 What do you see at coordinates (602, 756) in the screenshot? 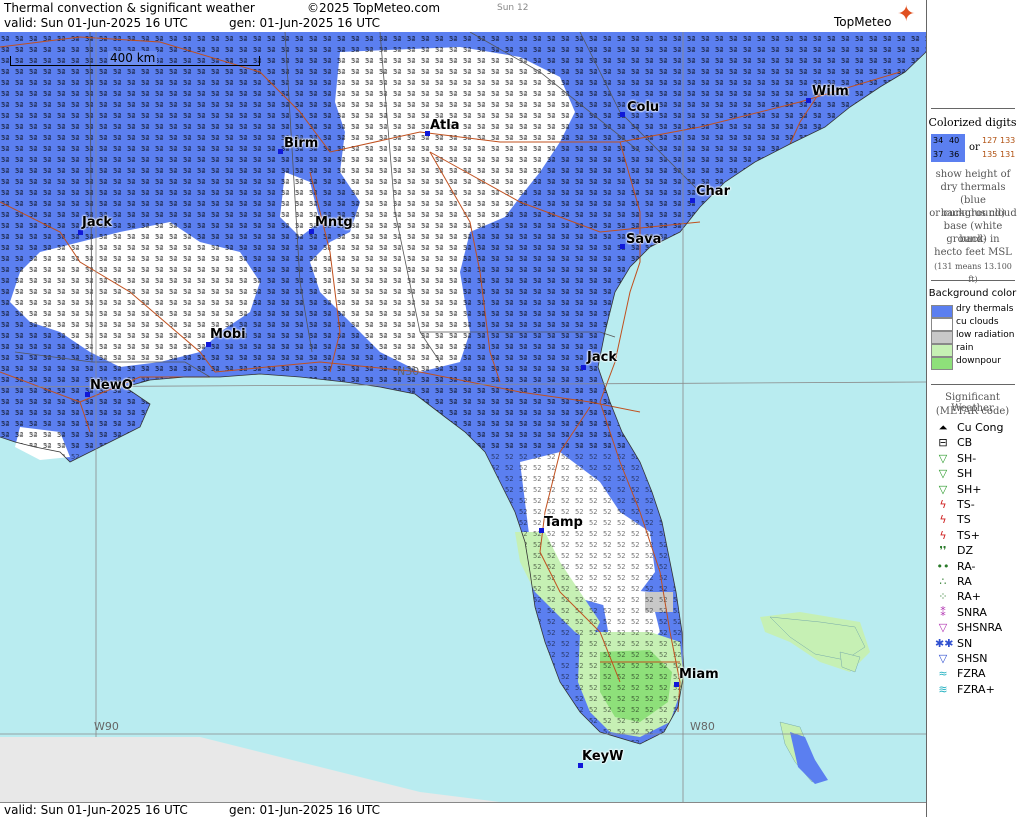
I see `city-keyw: KeyW` at bounding box center [602, 756].